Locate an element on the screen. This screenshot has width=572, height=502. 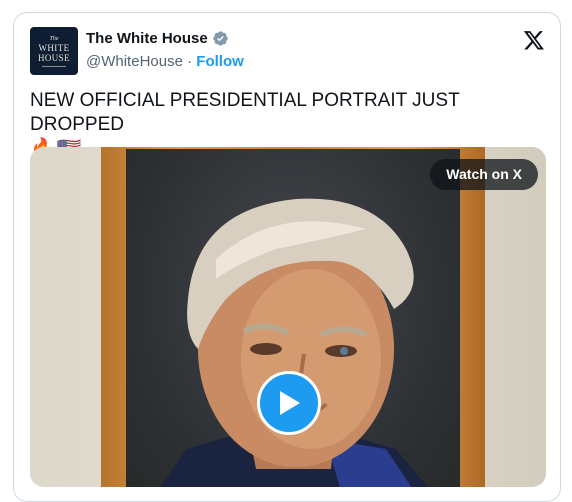
play-icon is located at coordinates (290, 403).